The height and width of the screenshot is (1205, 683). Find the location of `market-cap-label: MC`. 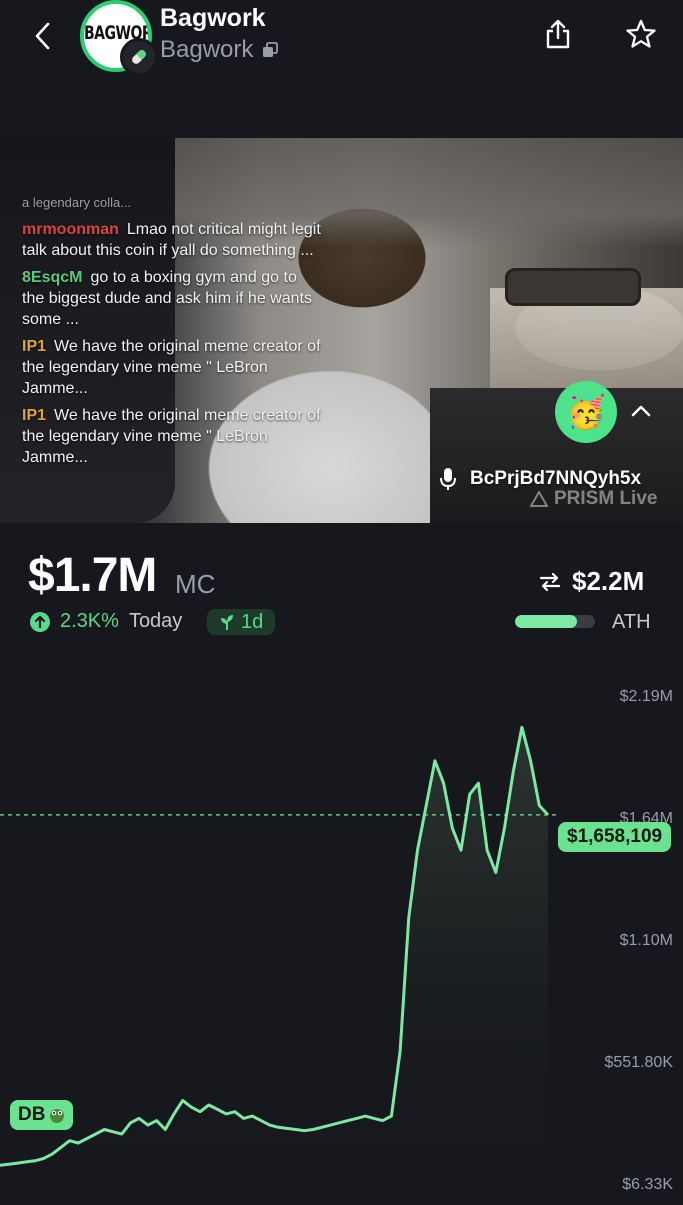

market-cap-label: MC is located at coordinates (195, 584).